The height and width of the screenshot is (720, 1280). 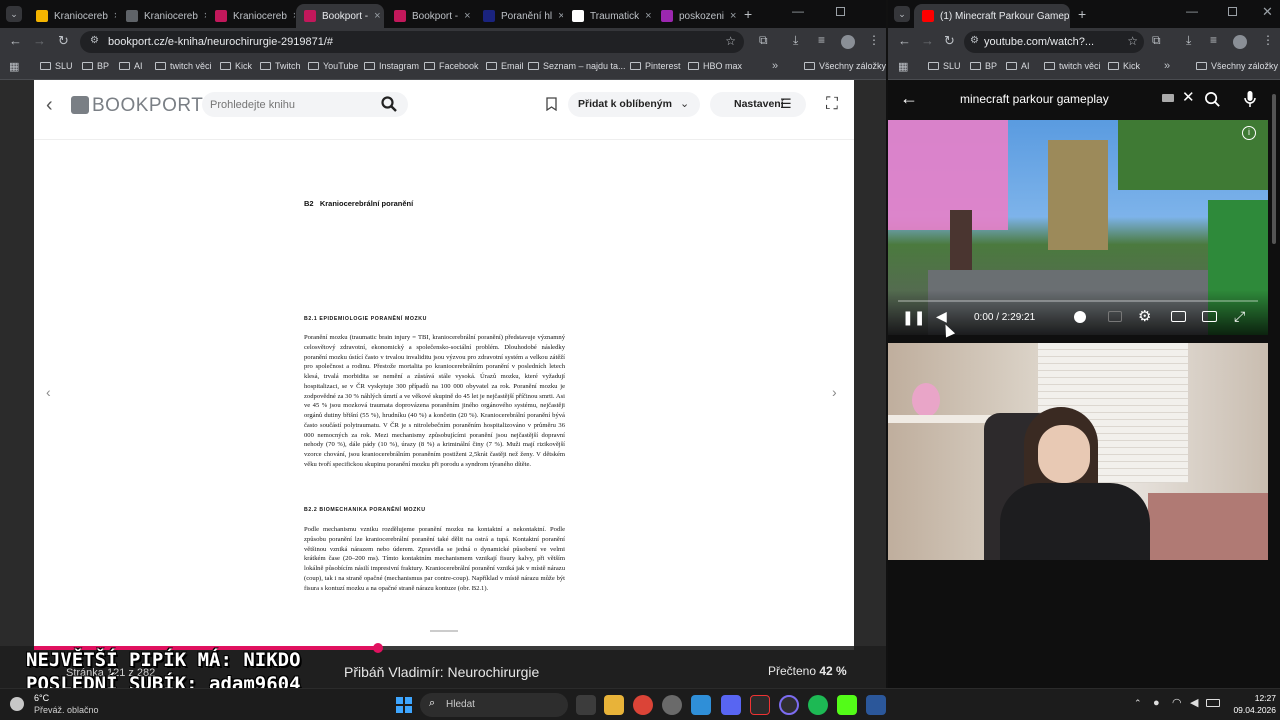 What do you see at coordinates (280, 66) in the screenshot?
I see `bookmark-item: Twitch` at bounding box center [280, 66].